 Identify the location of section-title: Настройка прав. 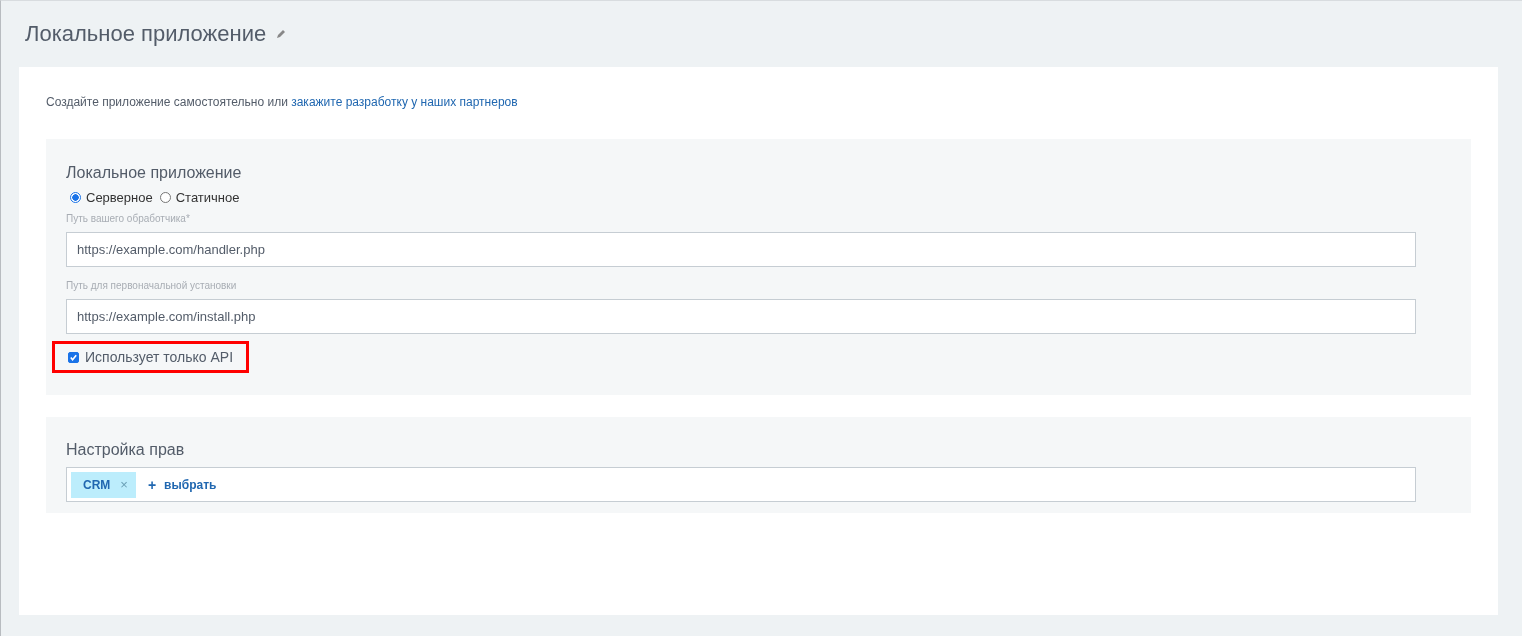
(126, 450).